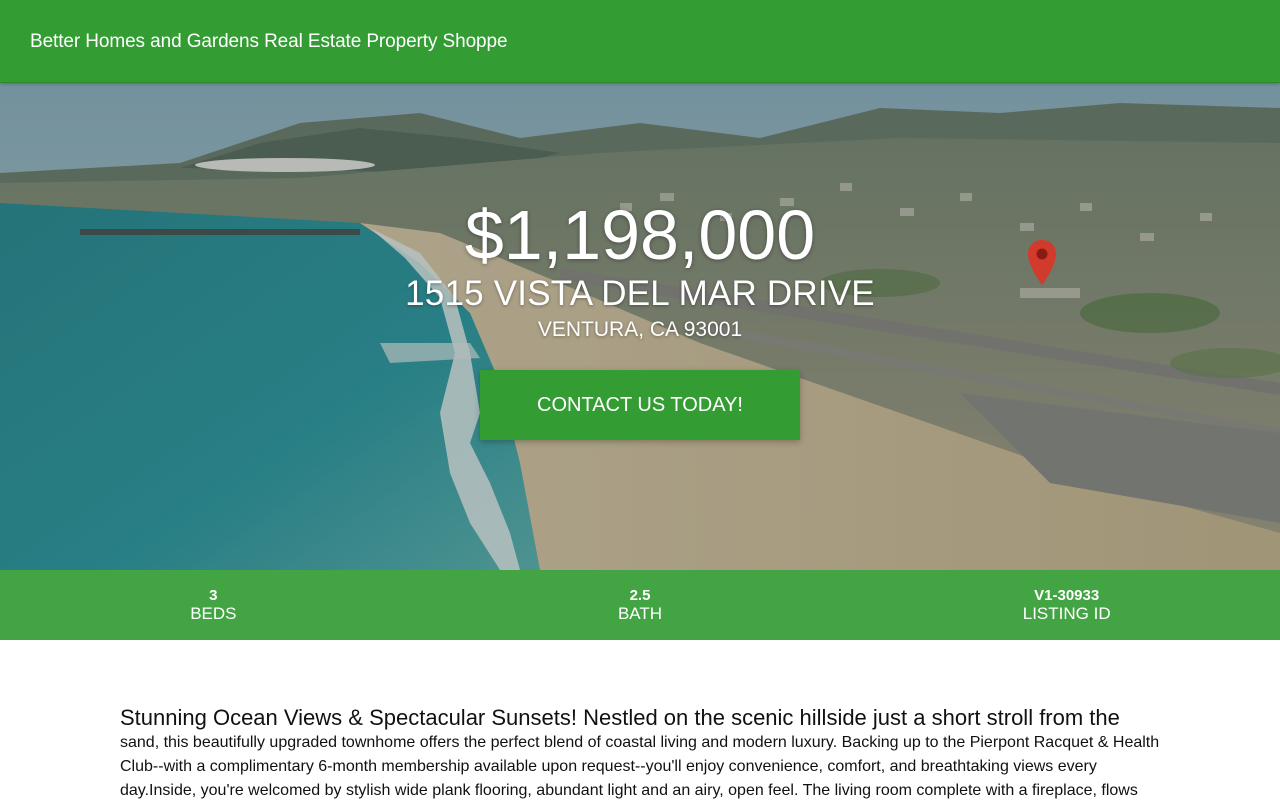  What do you see at coordinates (640, 613) in the screenshot?
I see `bath-label: BATH` at bounding box center [640, 613].